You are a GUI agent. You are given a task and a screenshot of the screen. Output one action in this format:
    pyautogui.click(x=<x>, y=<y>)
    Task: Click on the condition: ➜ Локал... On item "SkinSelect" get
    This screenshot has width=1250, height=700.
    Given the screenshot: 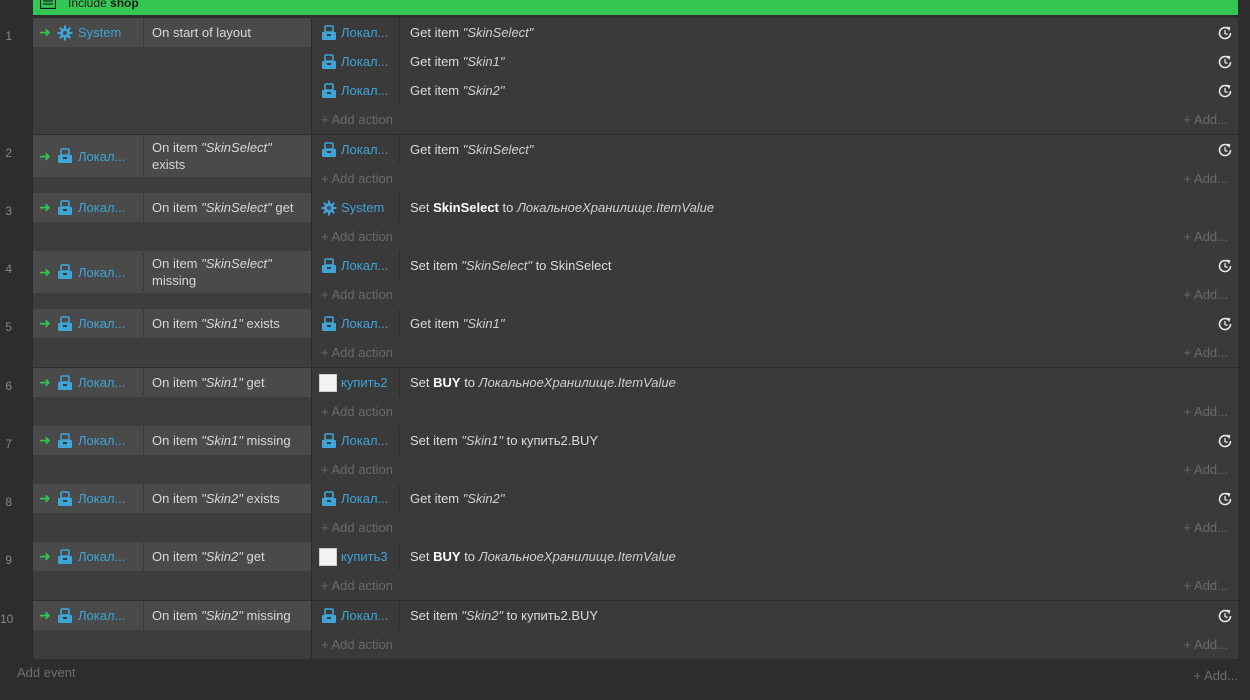 What is the action you would take?
    pyautogui.click(x=172, y=207)
    